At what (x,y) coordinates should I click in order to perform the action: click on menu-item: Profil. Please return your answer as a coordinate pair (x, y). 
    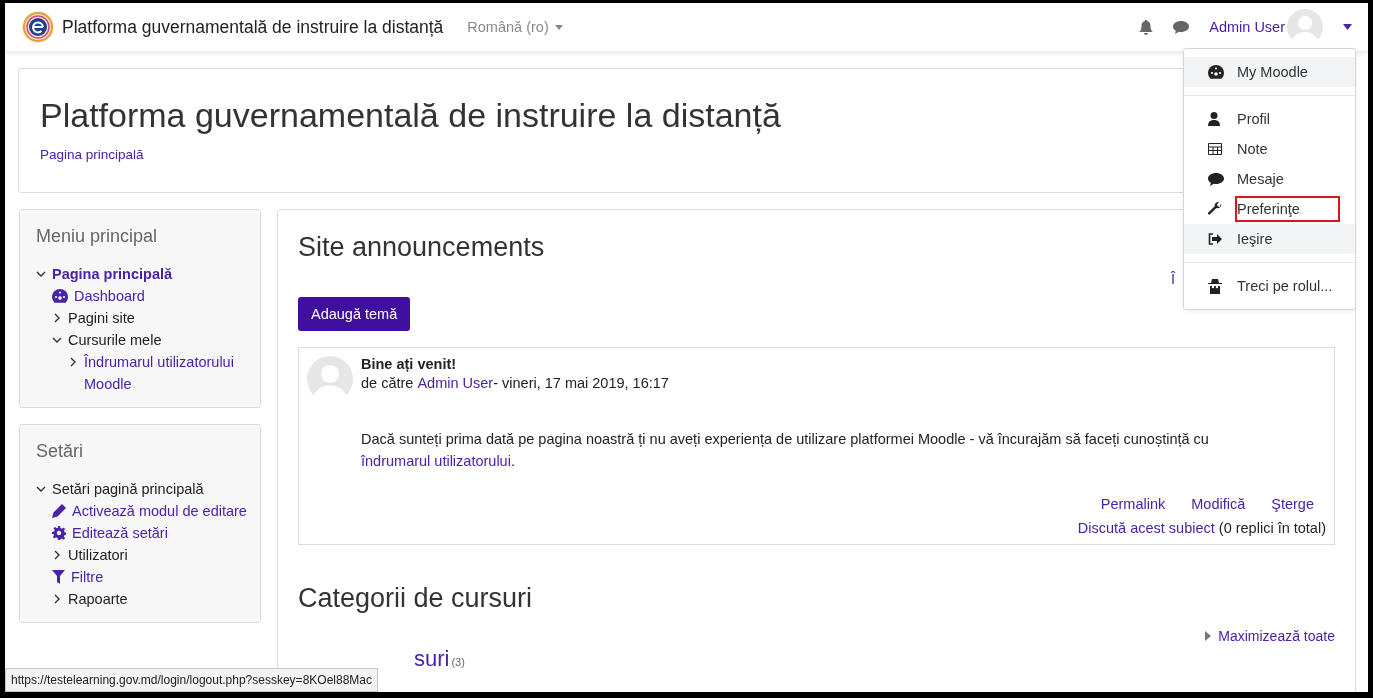
    Looking at the image, I should click on (1269, 119).